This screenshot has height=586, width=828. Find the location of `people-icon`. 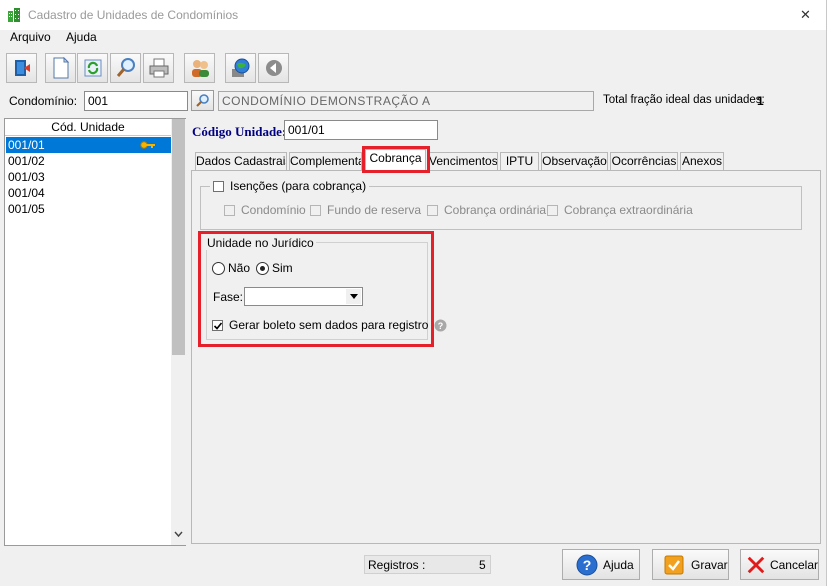

people-icon is located at coordinates (200, 68).